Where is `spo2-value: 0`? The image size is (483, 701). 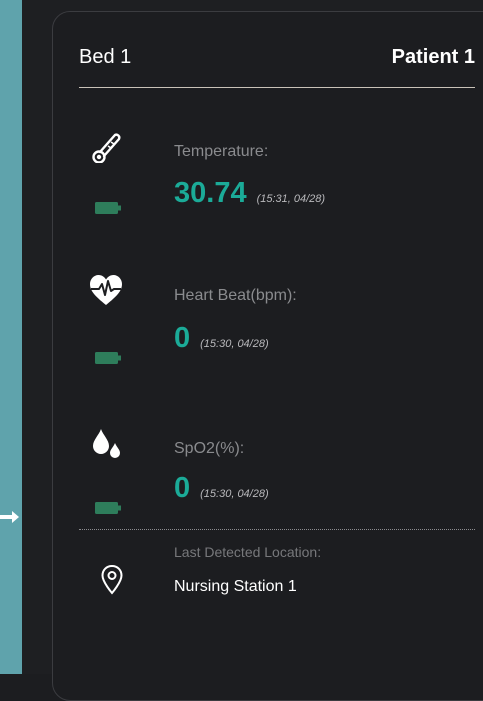
spo2-value: 0 is located at coordinates (182, 488).